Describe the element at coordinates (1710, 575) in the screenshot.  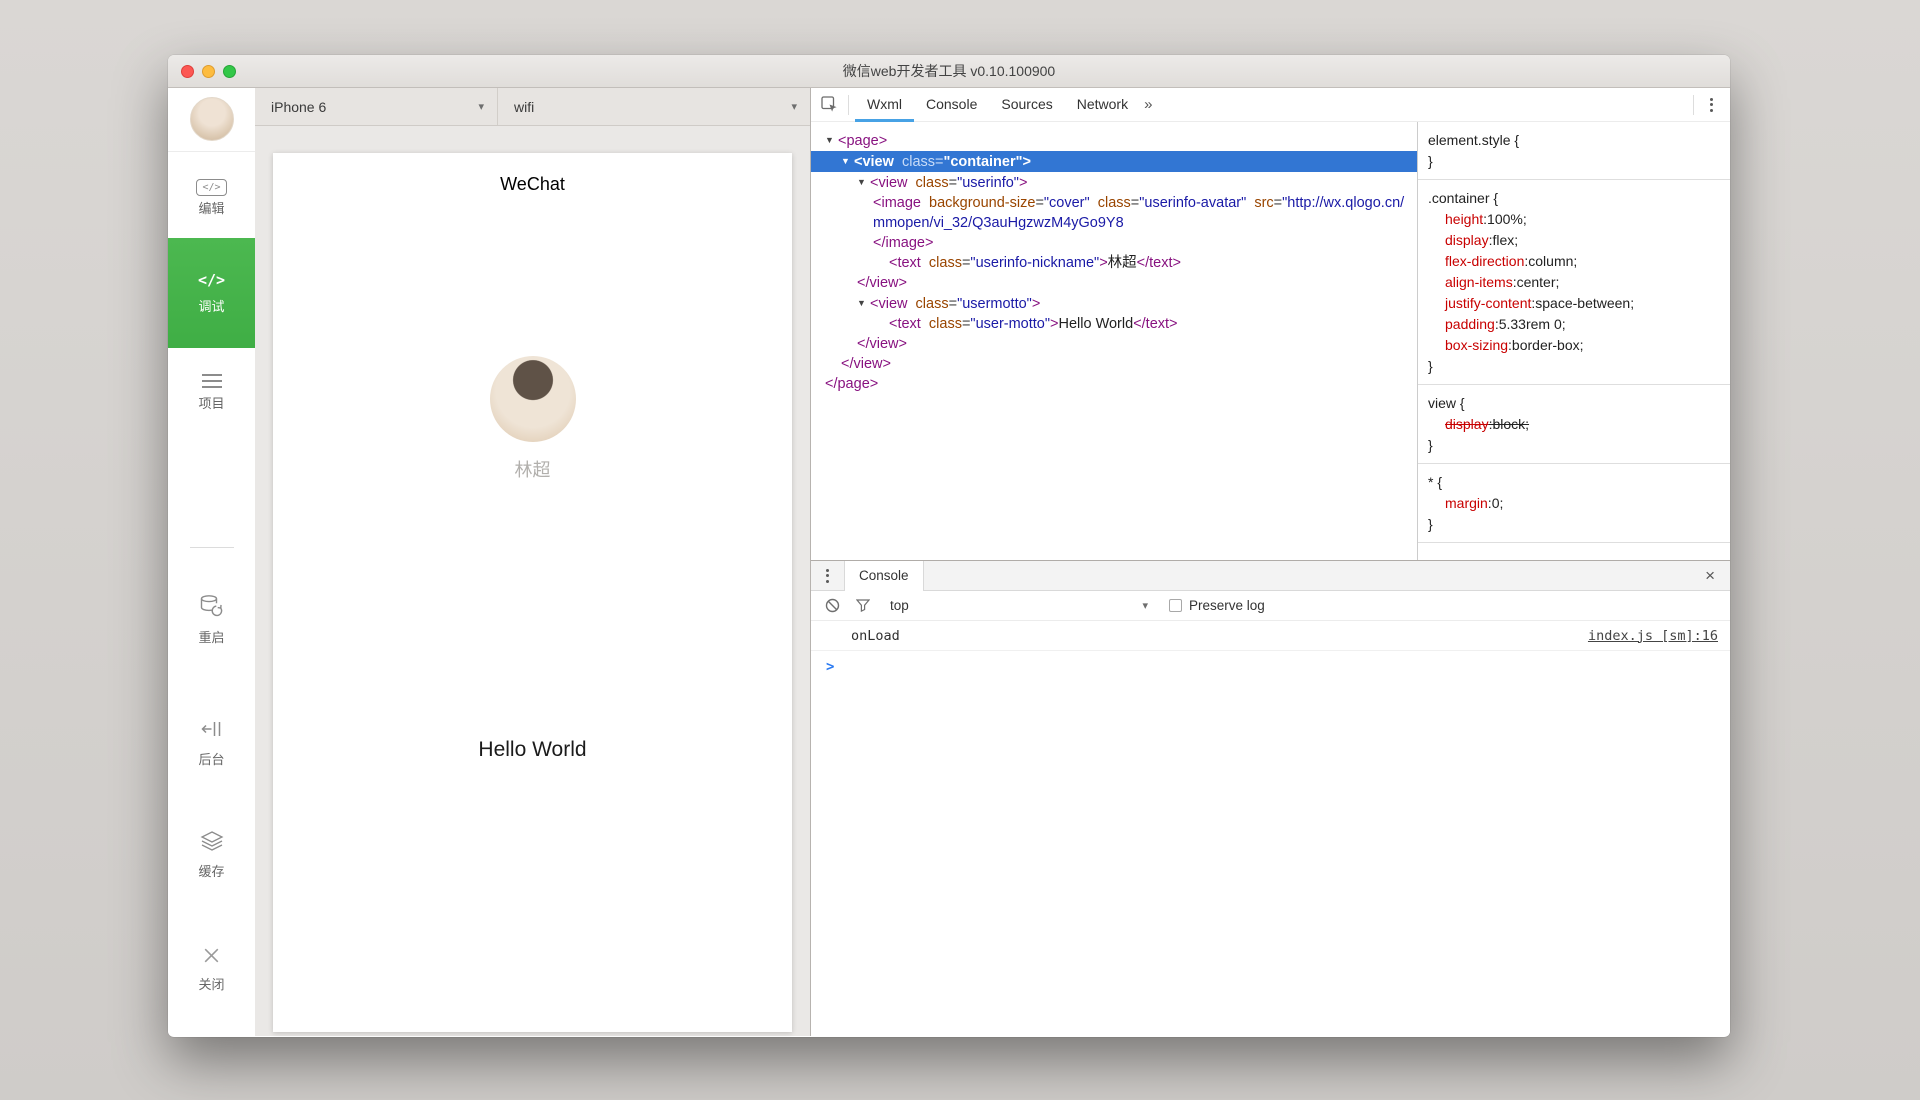
I see `close-drawer-icon: ×` at that location.